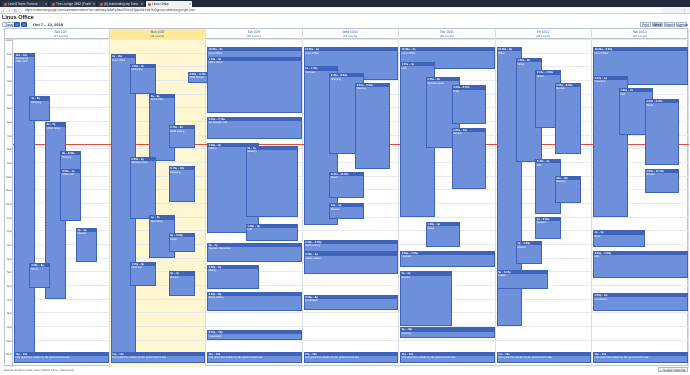 This screenshot has width=690, height=375. What do you see at coordinates (254, 252) in the screenshot?
I see `calendar-event: 3p – 4p Sponsor discussion` at bounding box center [254, 252].